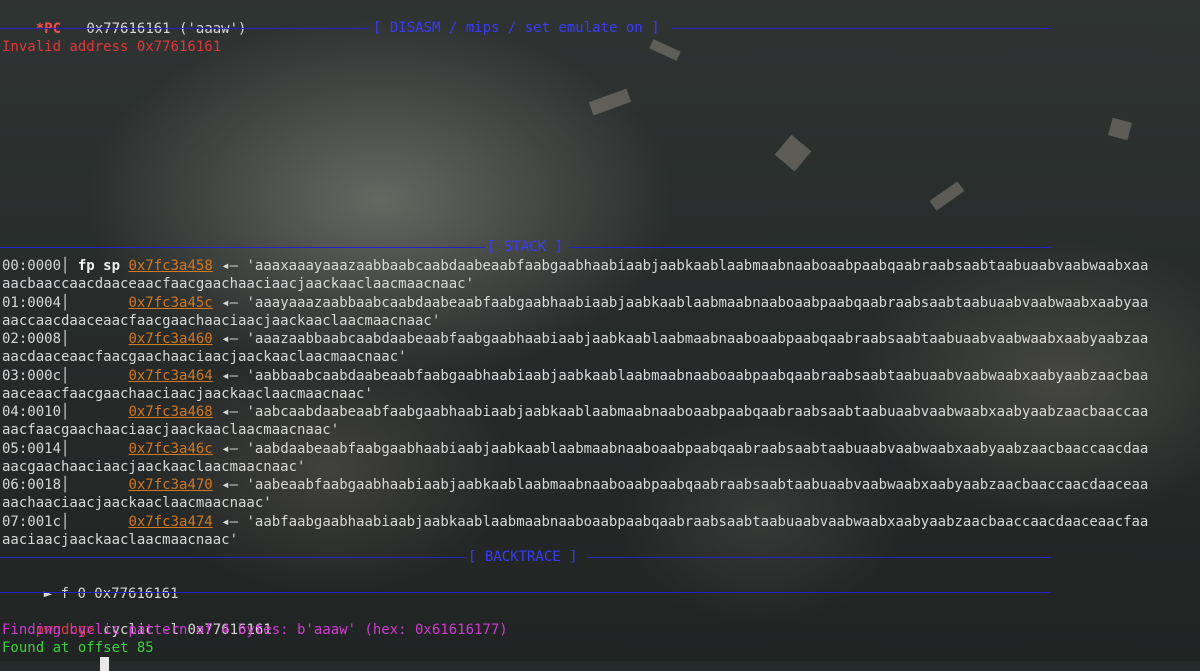  What do you see at coordinates (810, 247) in the screenshot?
I see `stack-rule-right` at bounding box center [810, 247].